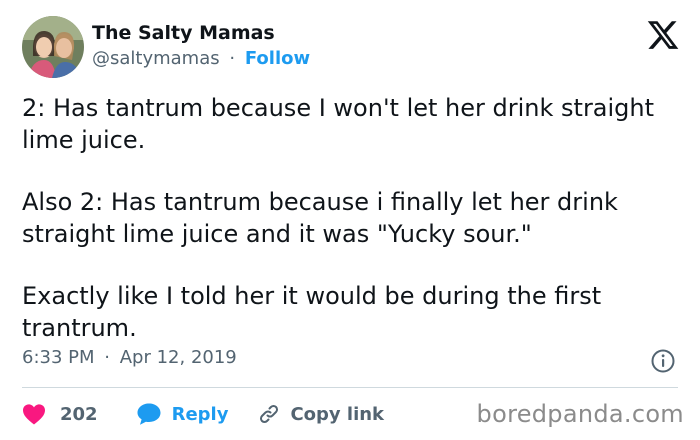 The image size is (700, 440). Describe the element at coordinates (277, 58) in the screenshot. I see `follow-button: Follow` at that location.